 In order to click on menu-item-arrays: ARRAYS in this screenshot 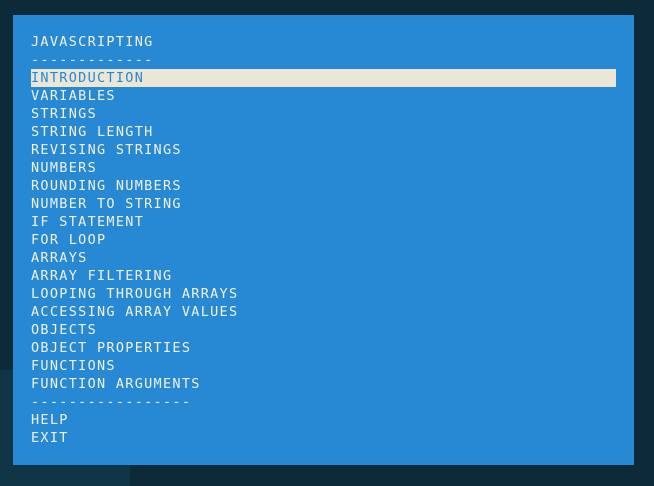, I will do `click(323, 258)`.